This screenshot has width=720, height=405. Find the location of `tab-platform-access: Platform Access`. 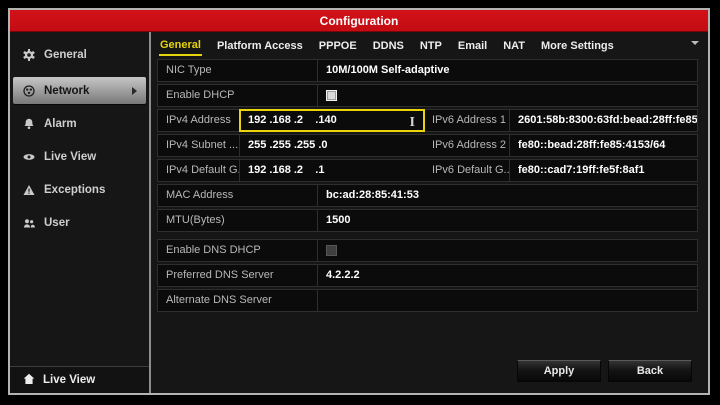

tab-platform-access: Platform Access is located at coordinates (260, 45).